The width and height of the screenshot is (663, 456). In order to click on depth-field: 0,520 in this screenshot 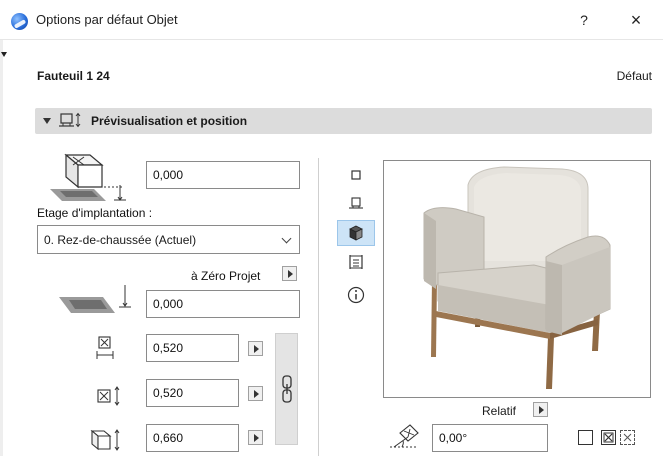, I will do `click(192, 393)`.